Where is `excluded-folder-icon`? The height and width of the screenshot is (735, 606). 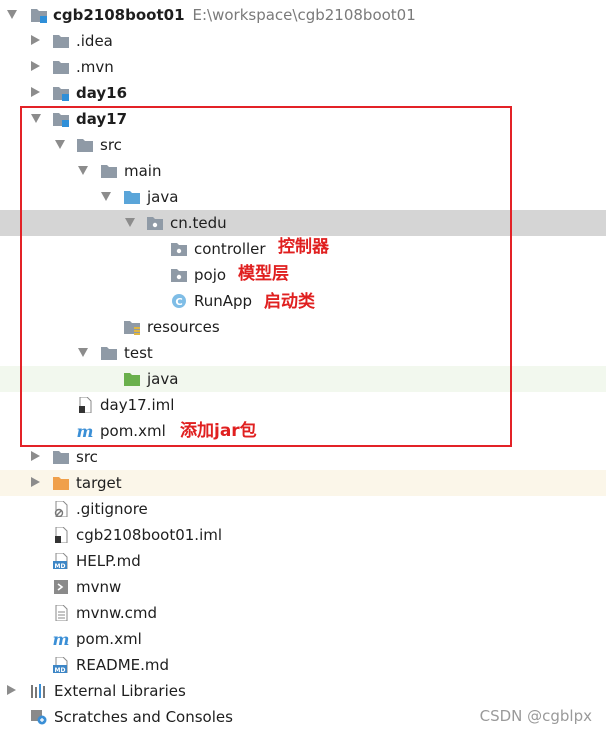
excluded-folder-icon is located at coordinates (61, 483).